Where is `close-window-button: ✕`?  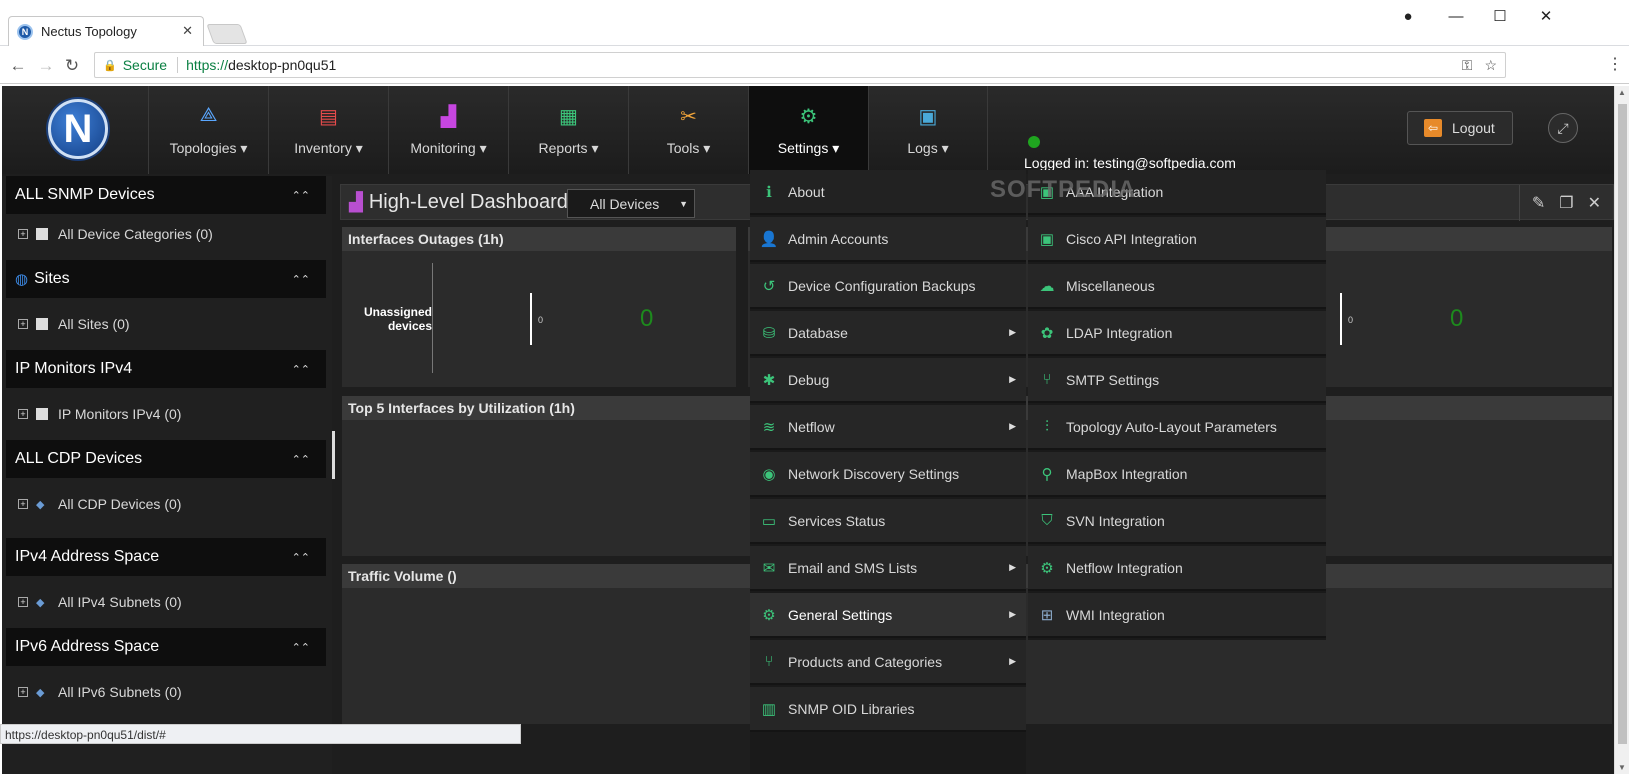 close-window-button: ✕ is located at coordinates (1546, 16).